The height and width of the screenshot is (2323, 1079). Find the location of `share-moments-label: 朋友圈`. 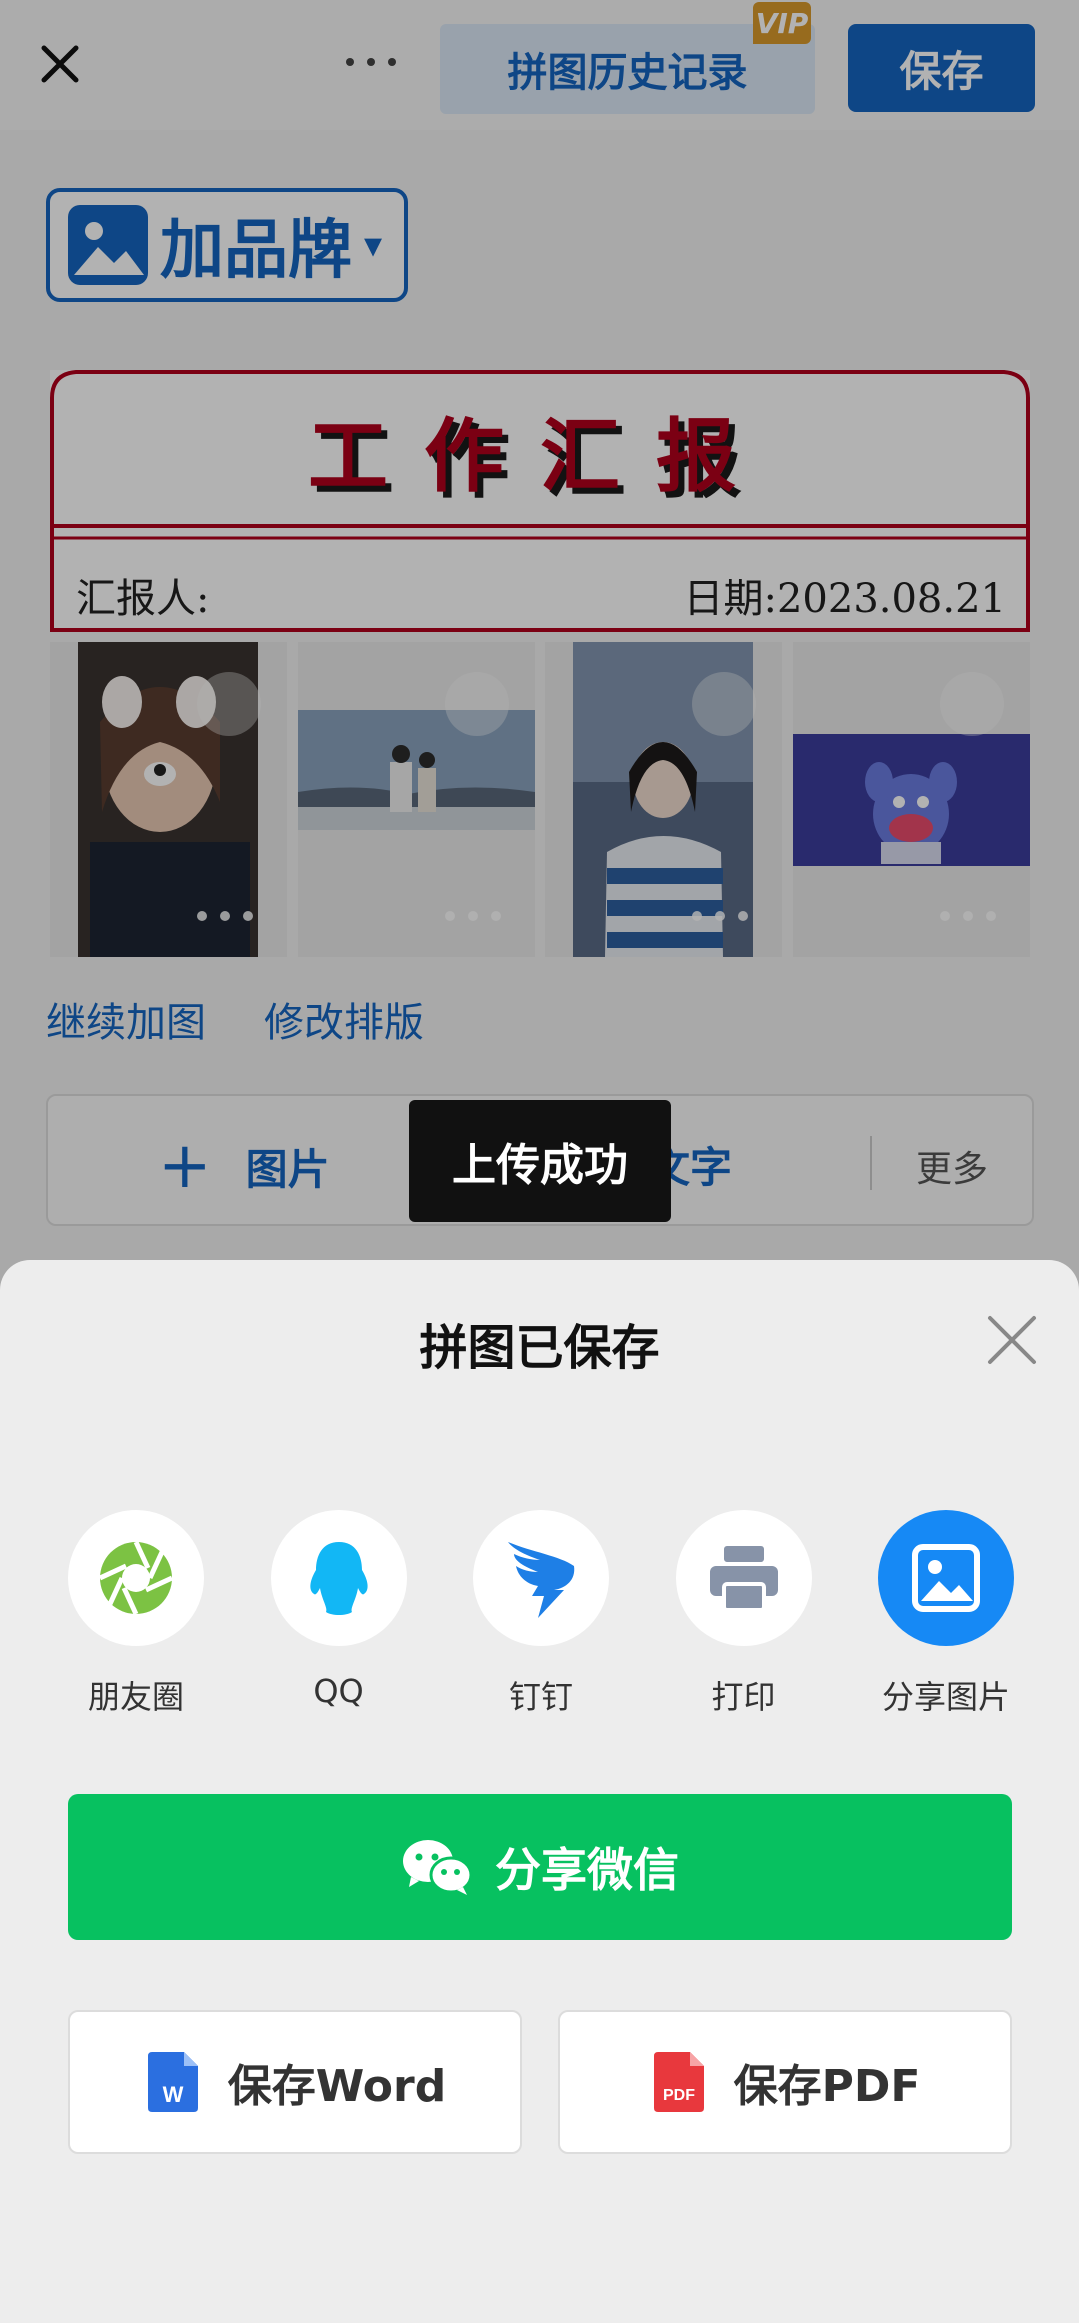

share-moments-label: 朋友圈 is located at coordinates (135, 1697).